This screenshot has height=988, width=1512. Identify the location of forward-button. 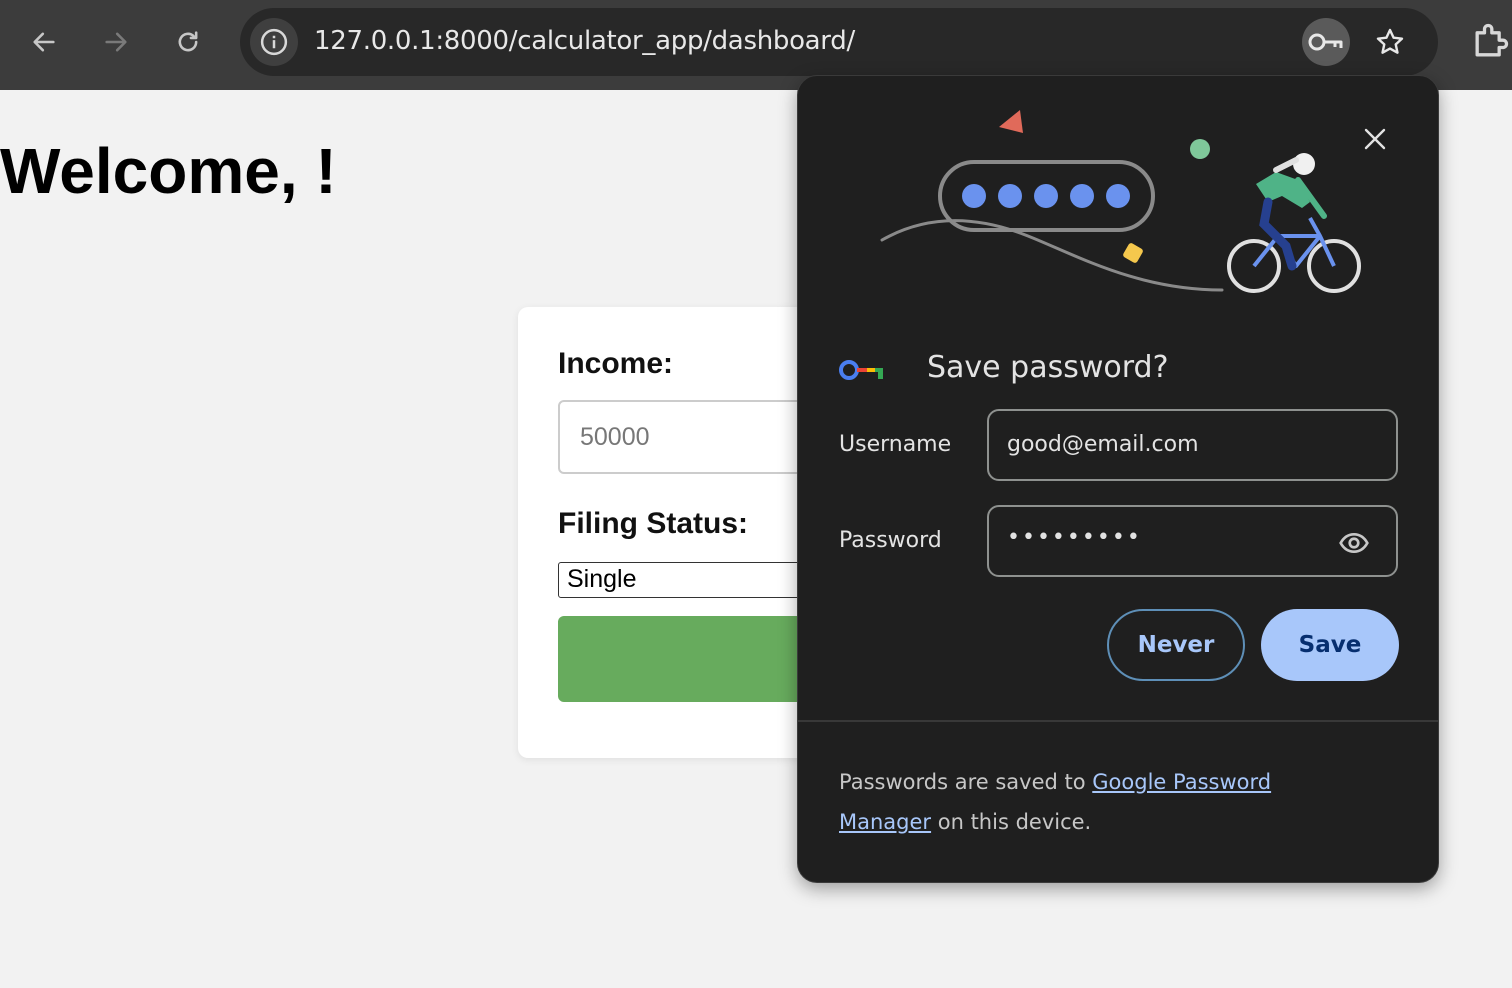
(116, 42).